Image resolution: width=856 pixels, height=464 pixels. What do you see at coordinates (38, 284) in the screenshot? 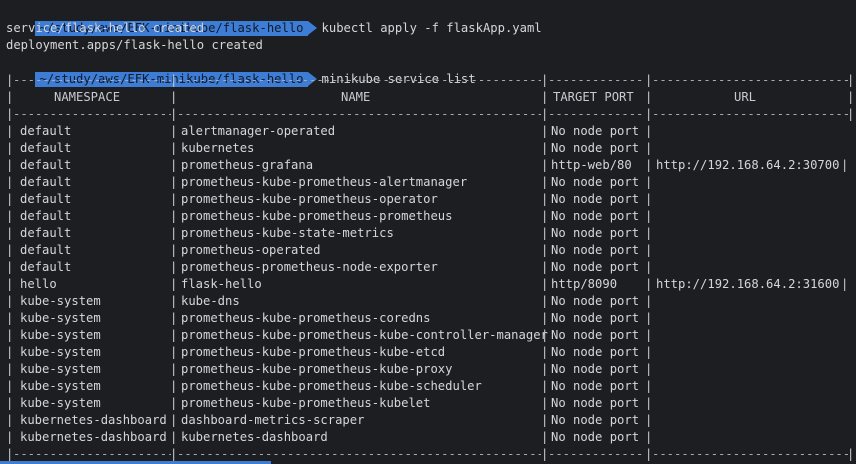
I see `cell-namespace: hello` at bounding box center [38, 284].